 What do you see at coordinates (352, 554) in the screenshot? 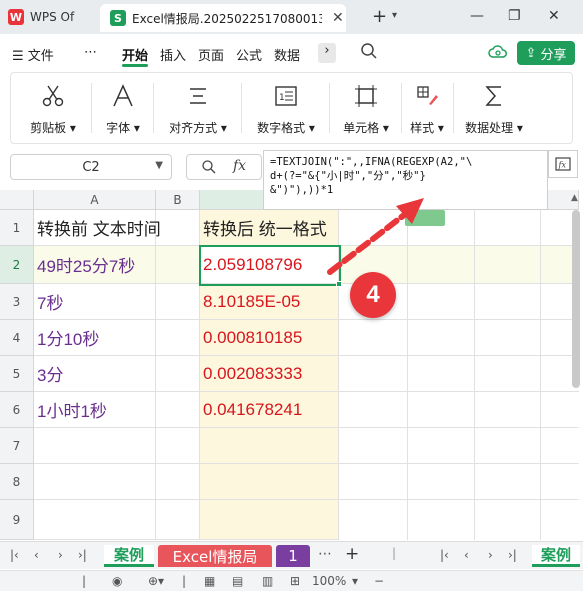
I see `add-sheet-button: +` at bounding box center [352, 554].